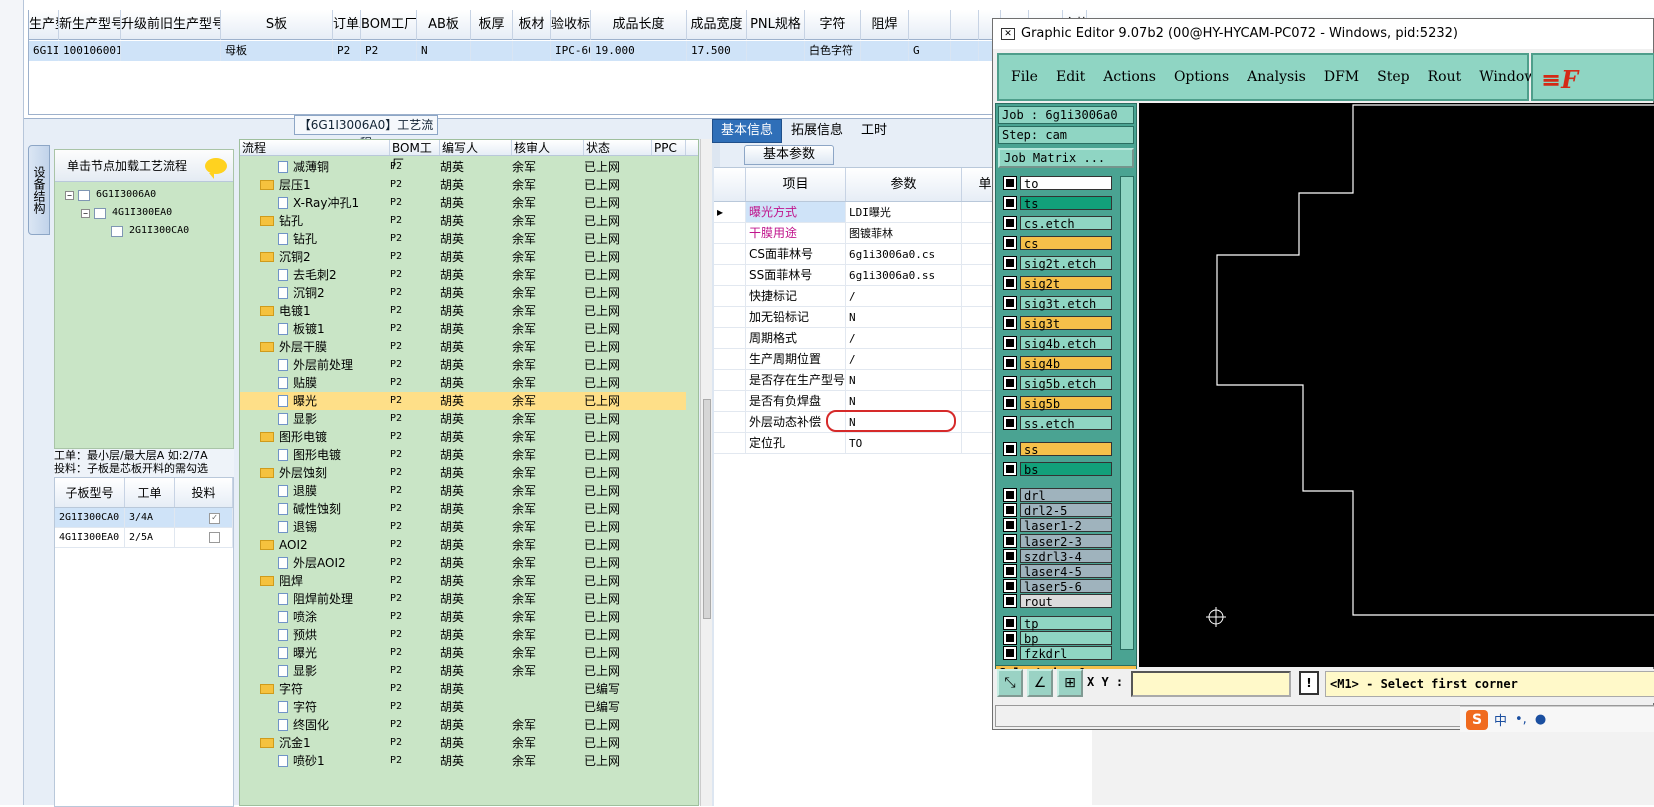 The height and width of the screenshot is (807, 1654). What do you see at coordinates (885, 25) in the screenshot?
I see `col-header: 阻焊` at bounding box center [885, 25].